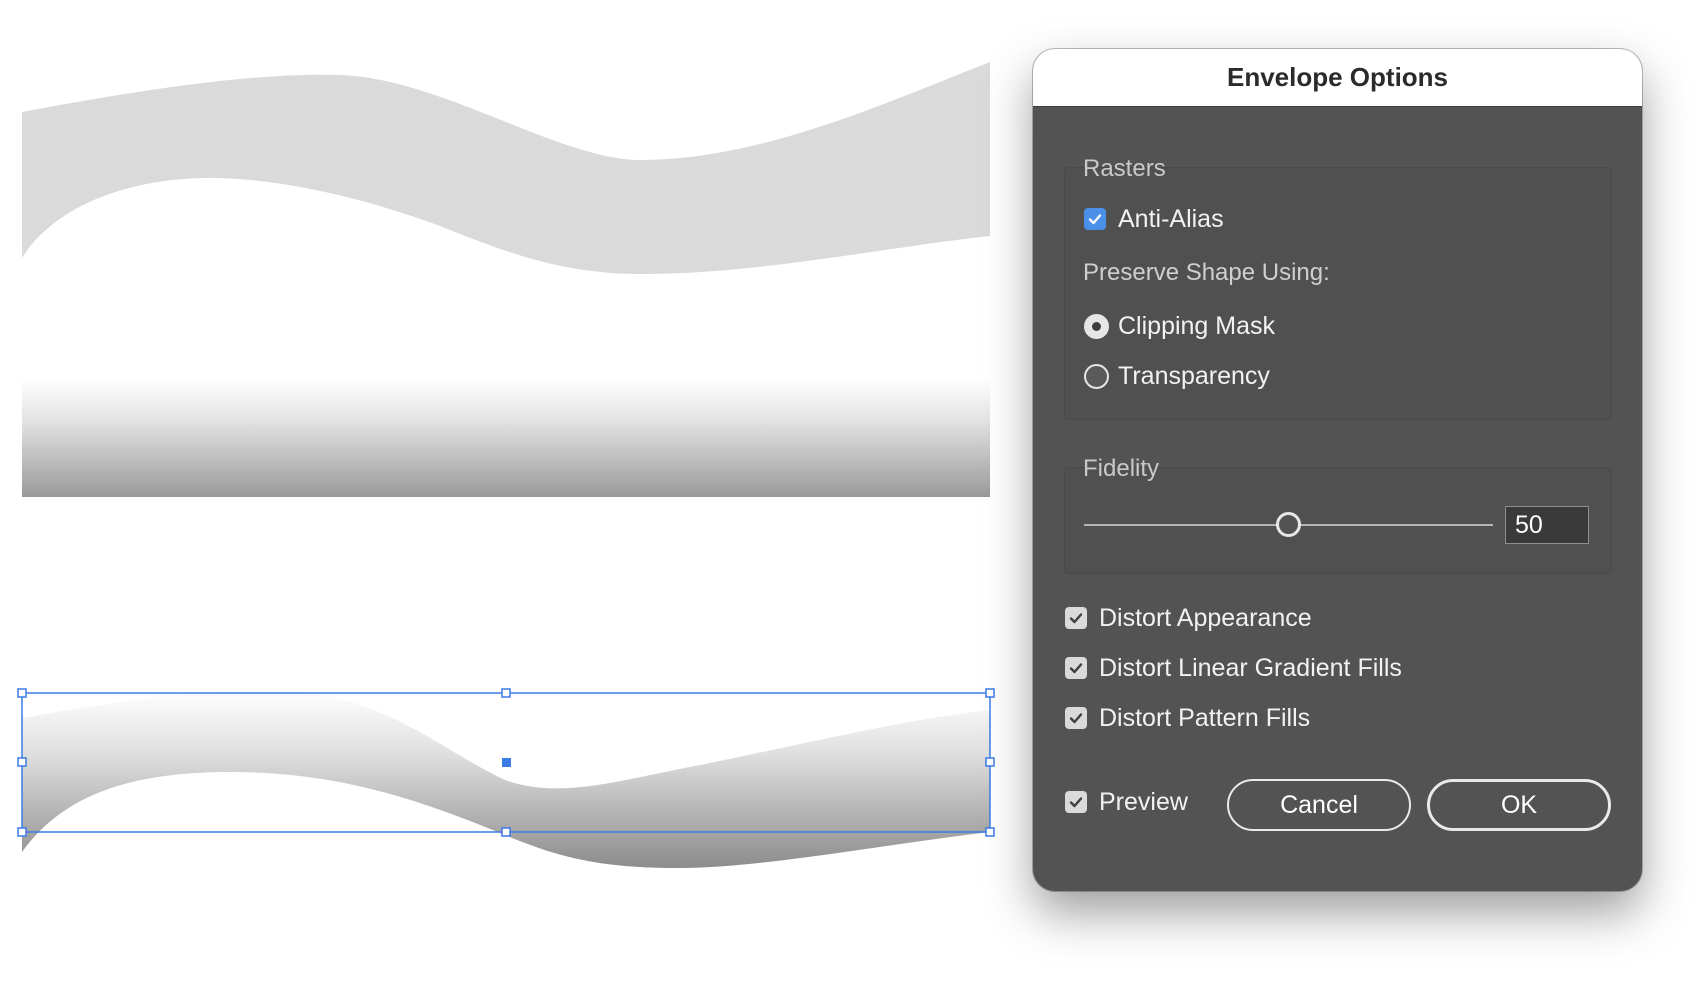  What do you see at coordinates (506, 168) in the screenshot?
I see `wave-shape-top` at bounding box center [506, 168].